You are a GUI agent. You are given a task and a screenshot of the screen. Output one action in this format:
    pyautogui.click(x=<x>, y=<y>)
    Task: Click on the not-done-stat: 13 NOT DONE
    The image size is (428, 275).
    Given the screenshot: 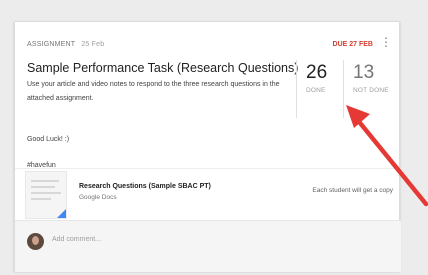 What is the action you would take?
    pyautogui.click(x=368, y=89)
    